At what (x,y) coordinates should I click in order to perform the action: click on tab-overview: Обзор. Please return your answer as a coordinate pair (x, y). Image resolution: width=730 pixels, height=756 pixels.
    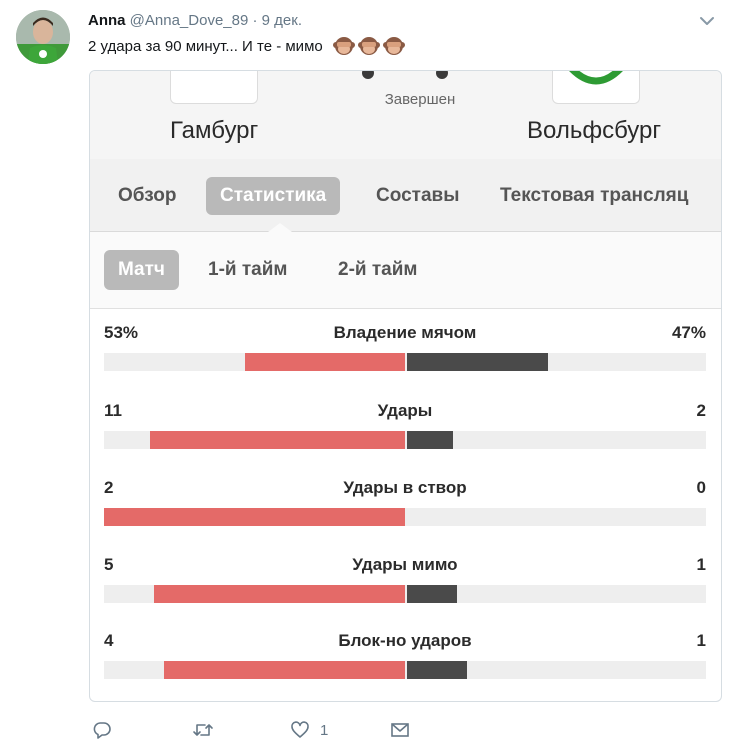
    Looking at the image, I should click on (147, 196).